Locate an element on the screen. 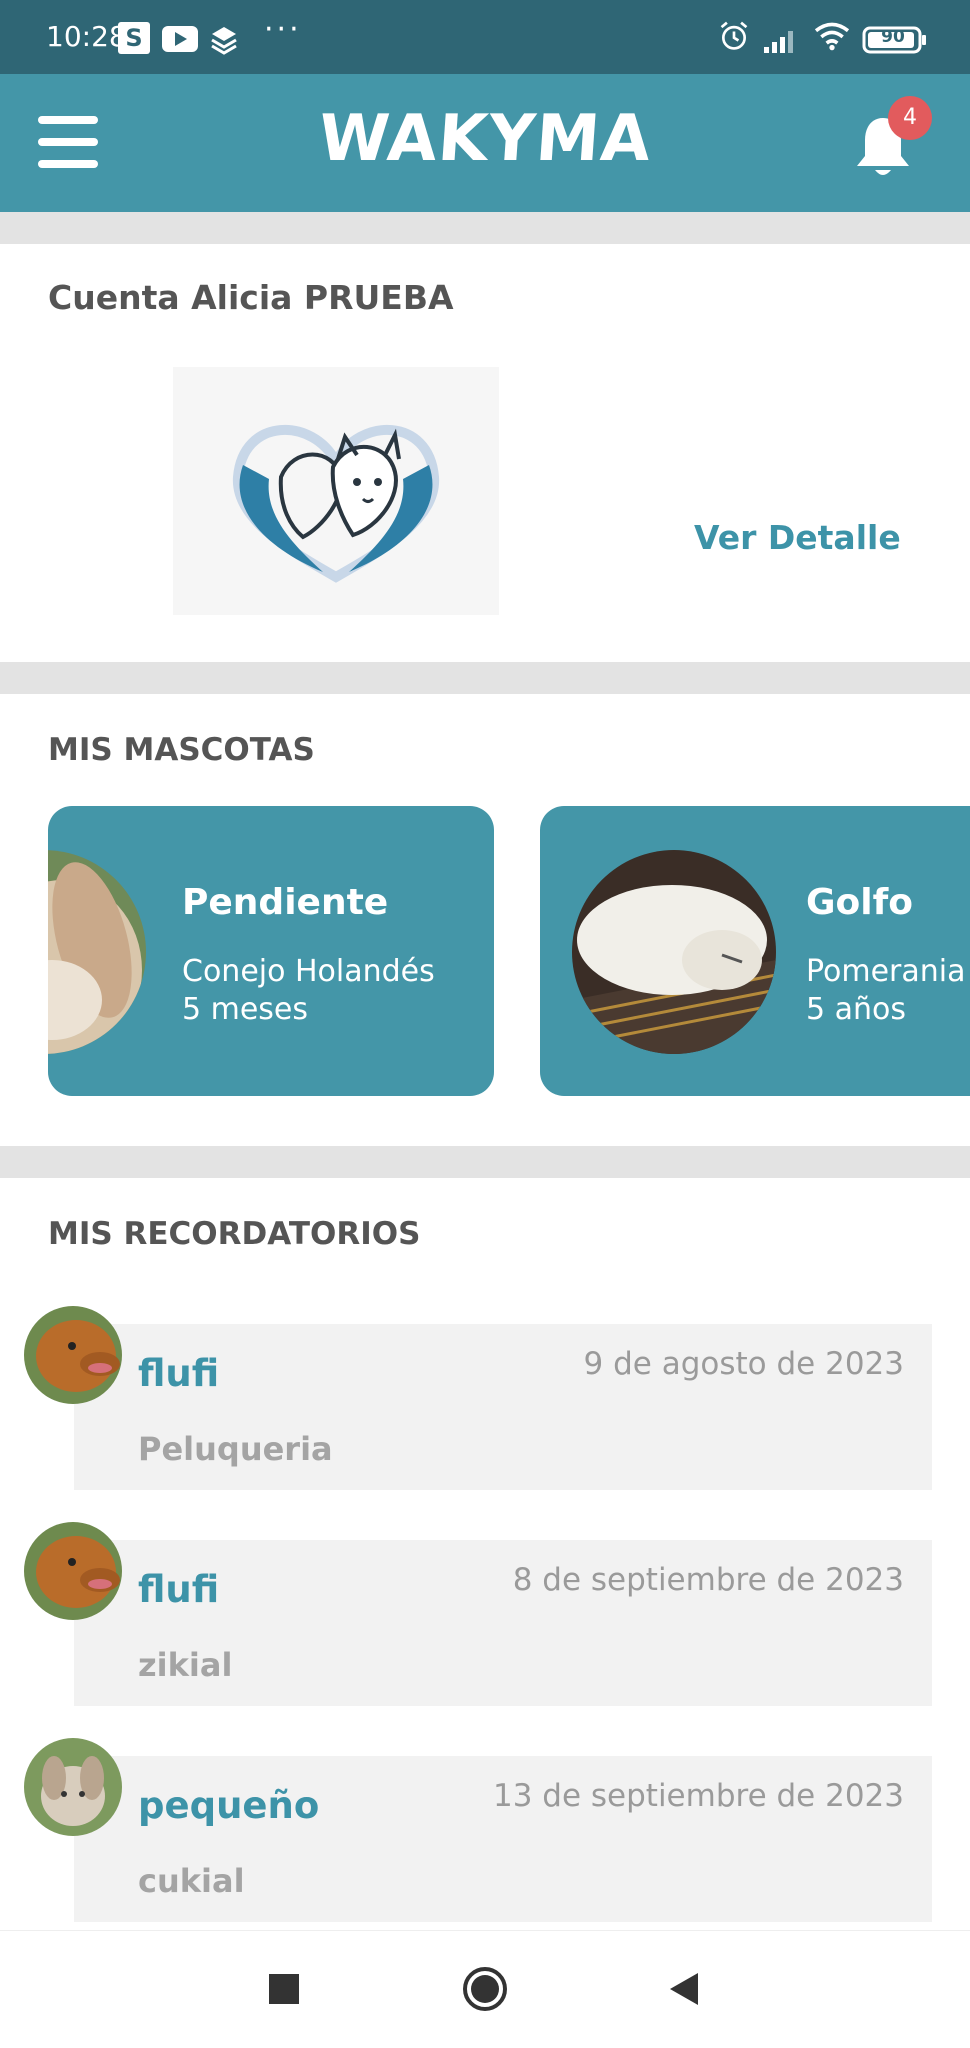 The width and height of the screenshot is (970, 2048). reminders-section-title: MIS RECORDATORIOS is located at coordinates (234, 1234).